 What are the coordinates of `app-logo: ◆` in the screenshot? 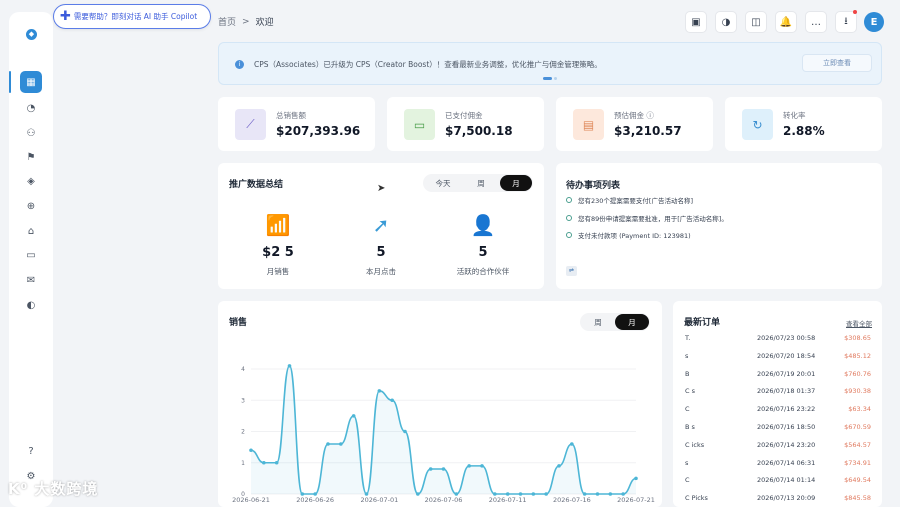 It's located at (31, 34).